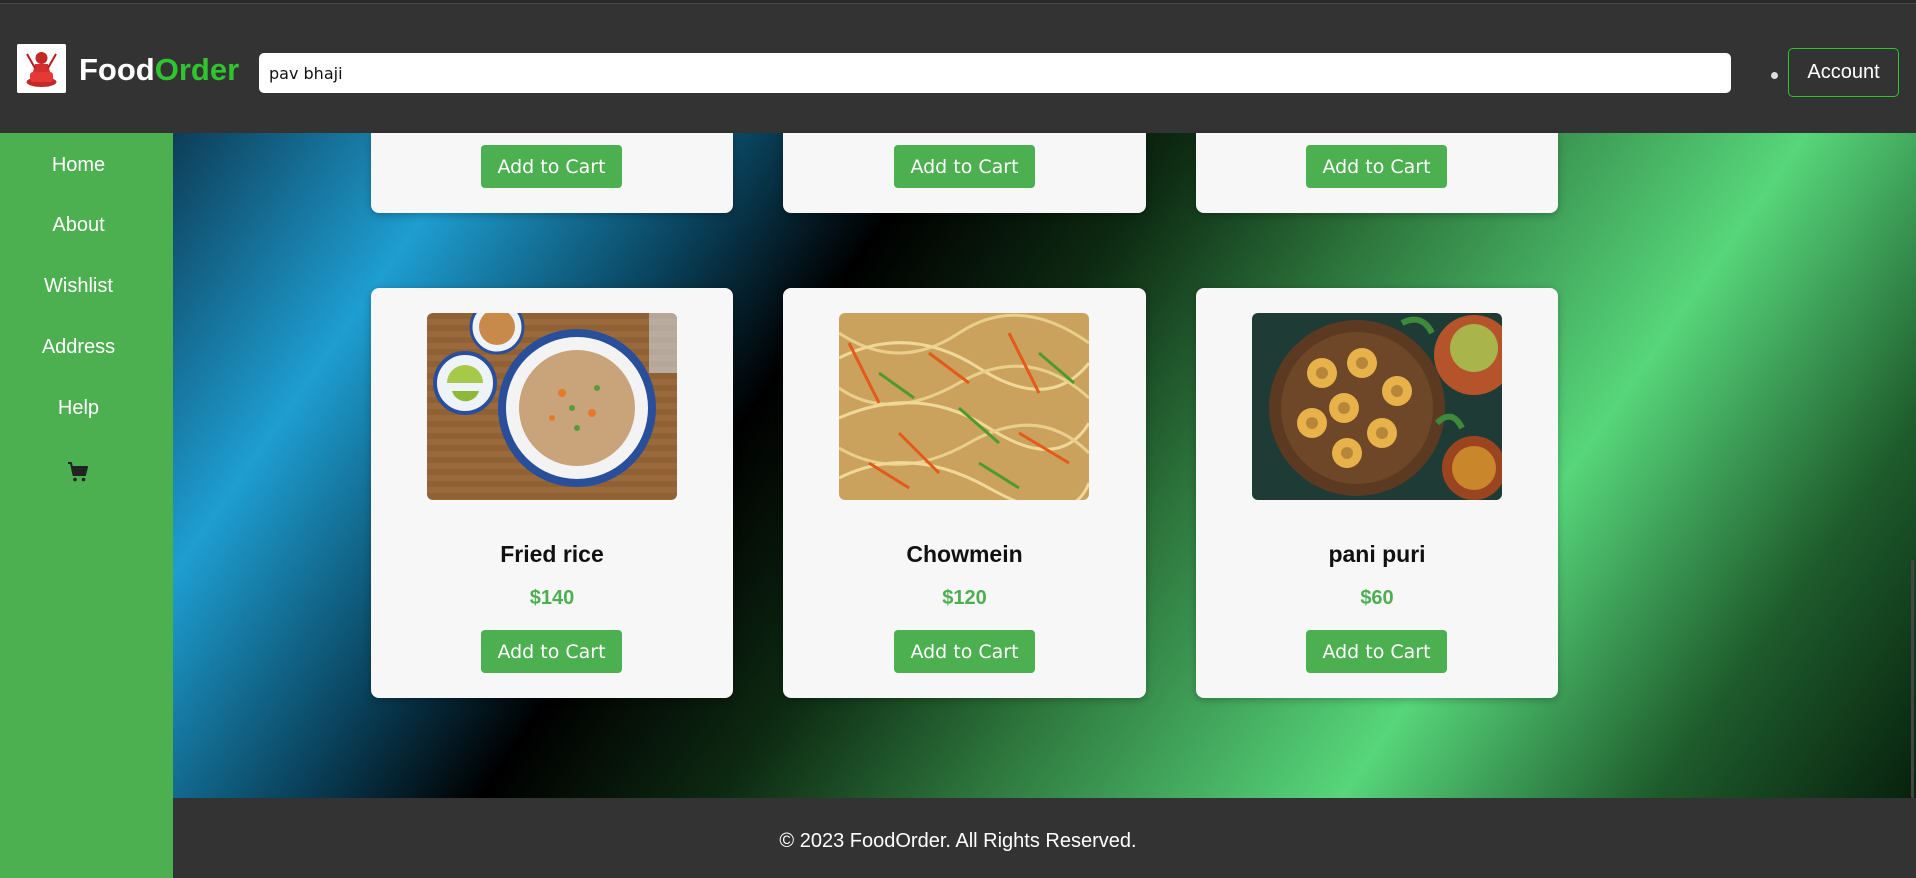 This screenshot has width=1916, height=878. Describe the element at coordinates (552, 406) in the screenshot. I see `fried-rice-photo` at that location.